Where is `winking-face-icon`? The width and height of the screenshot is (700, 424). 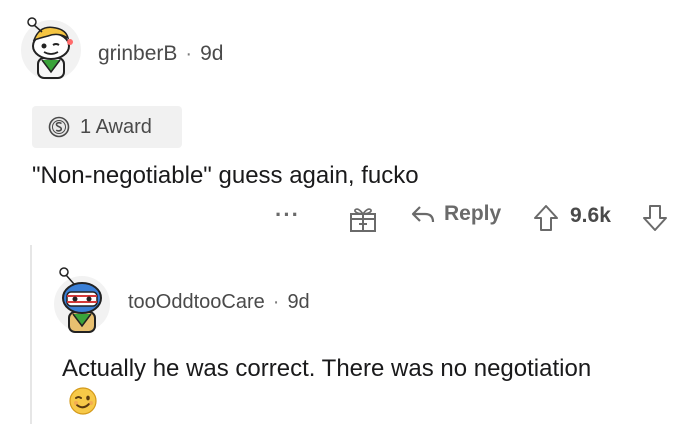
winking-face-icon is located at coordinates (83, 401).